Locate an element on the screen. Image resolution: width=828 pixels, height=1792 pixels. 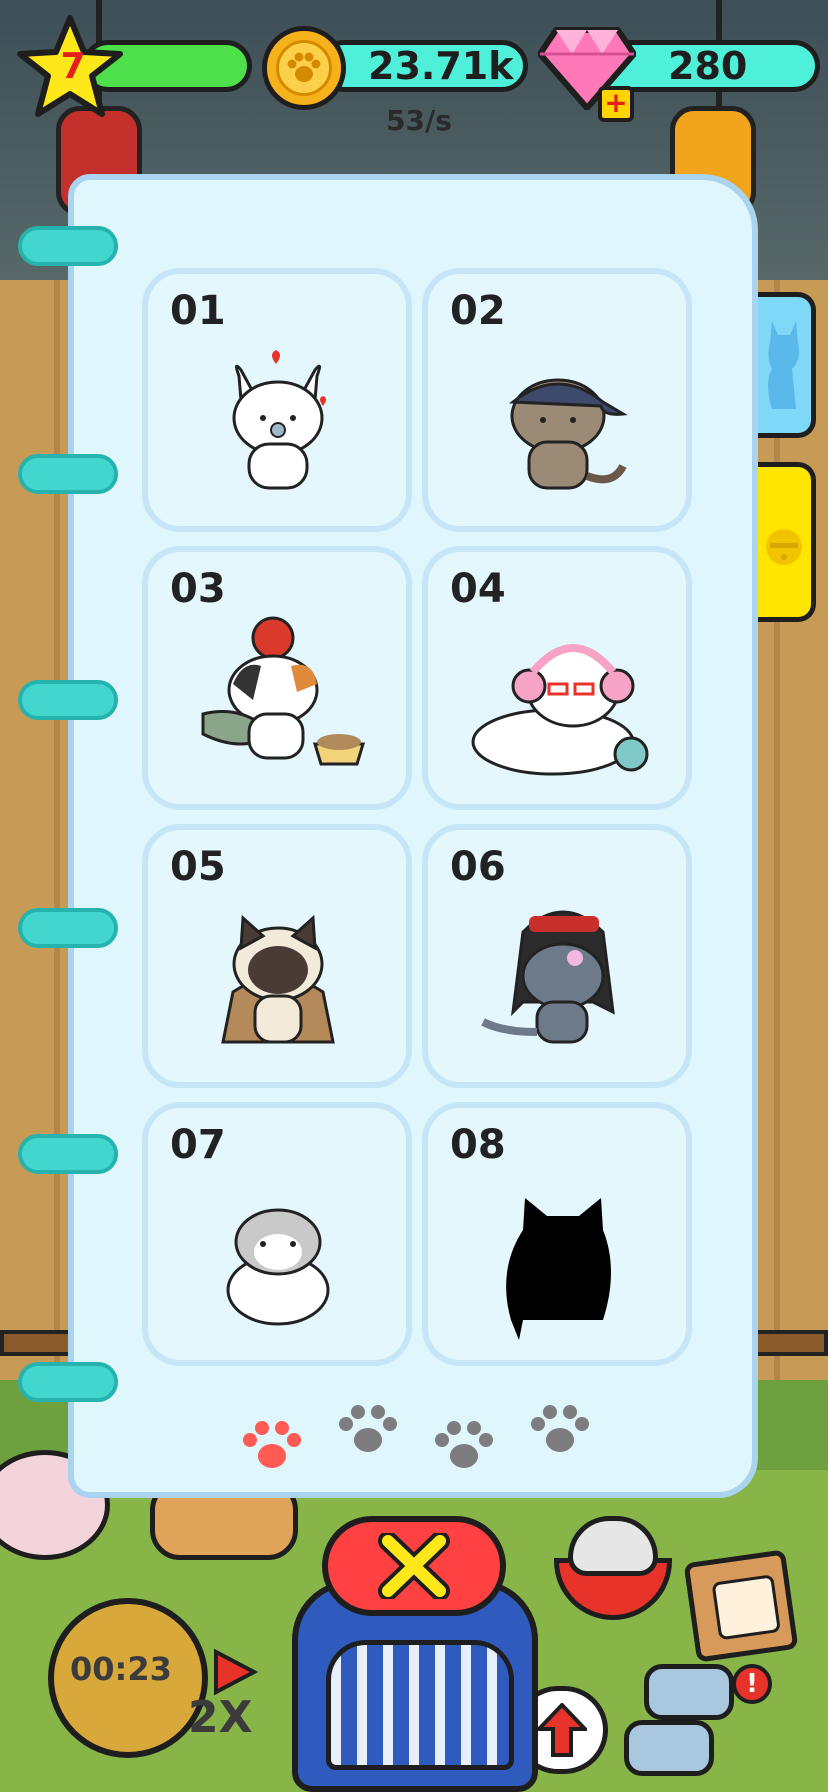
alert-icon: ! is located at coordinates (752, 1684).